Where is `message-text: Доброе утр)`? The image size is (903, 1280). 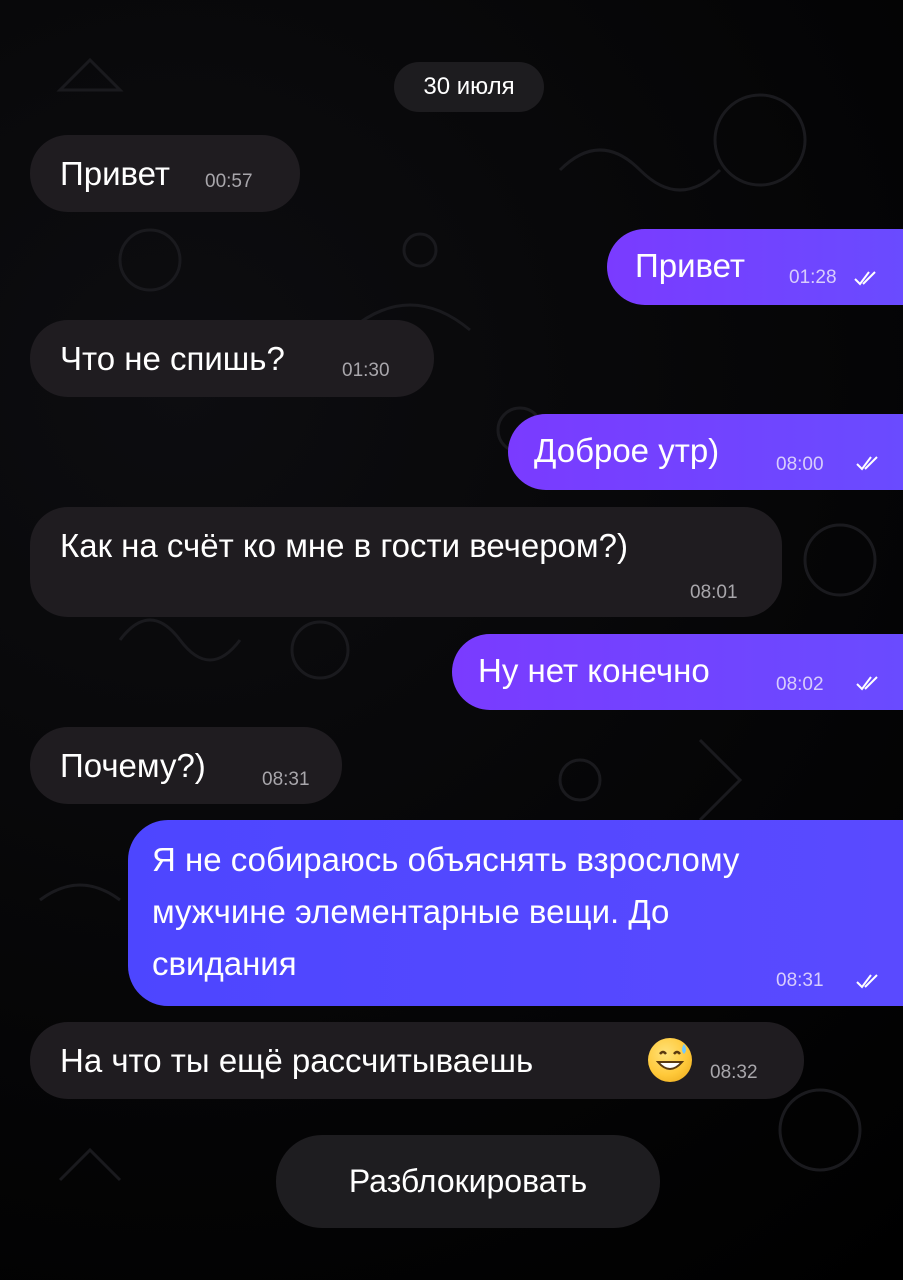 message-text: Доброе утр) is located at coordinates (627, 450).